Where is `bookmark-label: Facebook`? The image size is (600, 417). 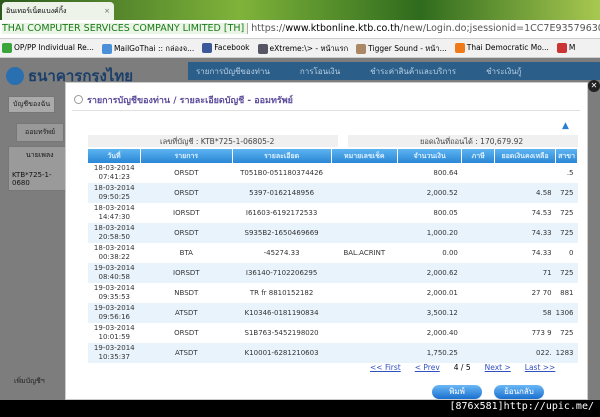
bookmark-label: Facebook is located at coordinates (232, 47).